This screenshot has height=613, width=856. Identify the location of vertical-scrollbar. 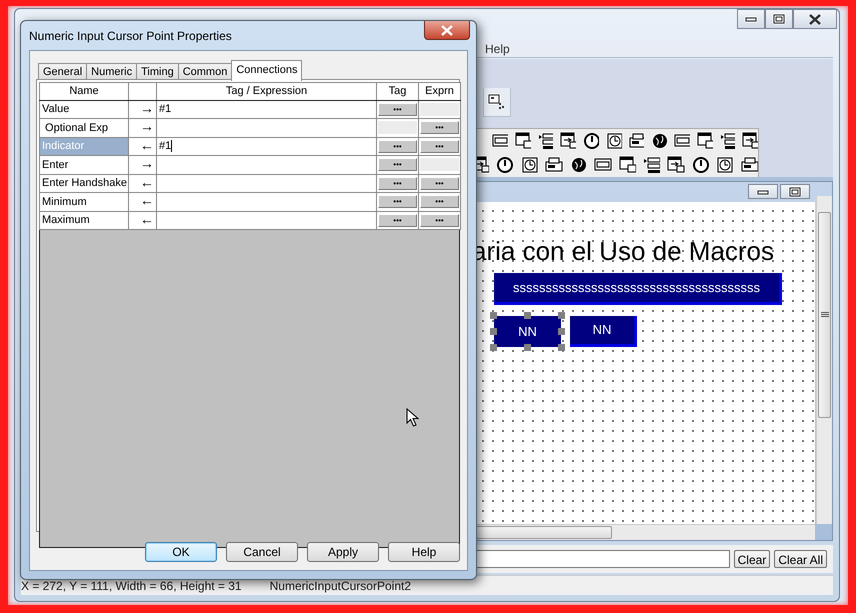
(824, 360).